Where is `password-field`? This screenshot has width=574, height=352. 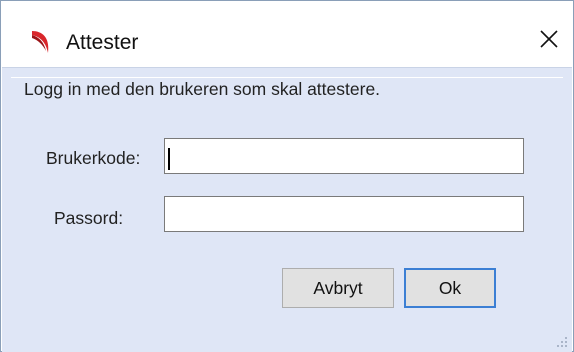
password-field is located at coordinates (344, 214).